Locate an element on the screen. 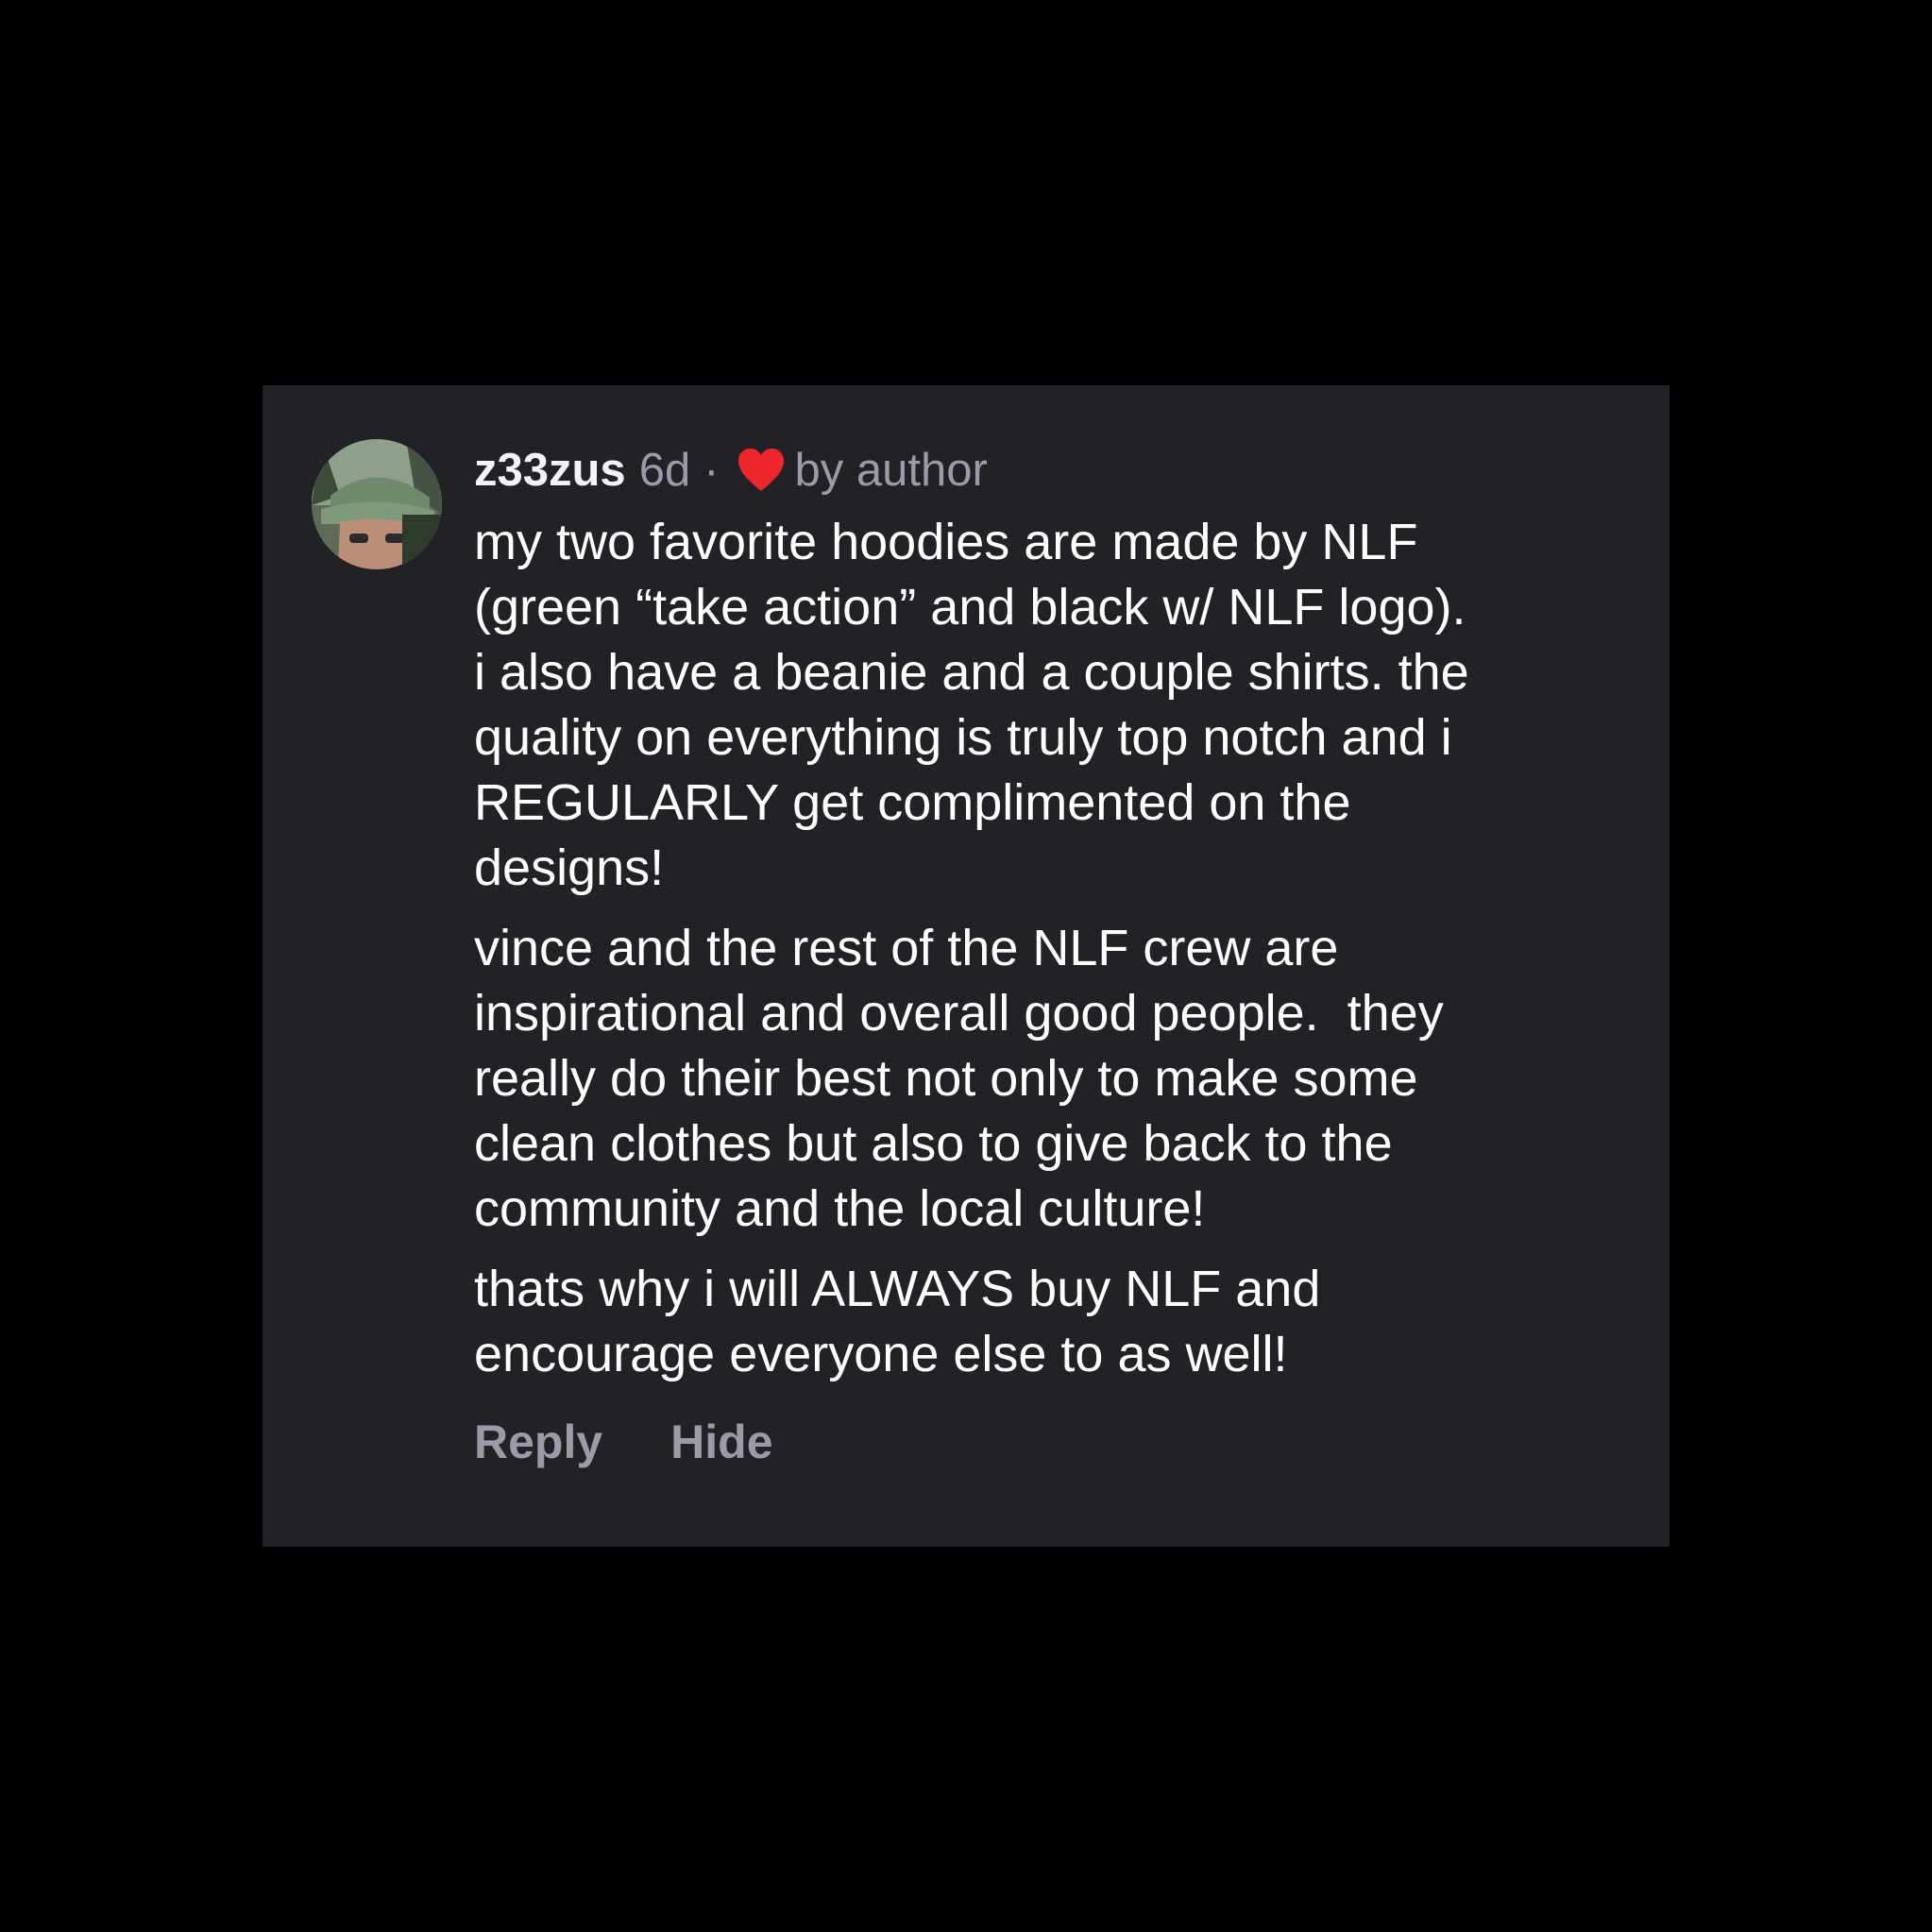 The width and height of the screenshot is (1932, 1932). hide-button: Hide is located at coordinates (721, 1442).